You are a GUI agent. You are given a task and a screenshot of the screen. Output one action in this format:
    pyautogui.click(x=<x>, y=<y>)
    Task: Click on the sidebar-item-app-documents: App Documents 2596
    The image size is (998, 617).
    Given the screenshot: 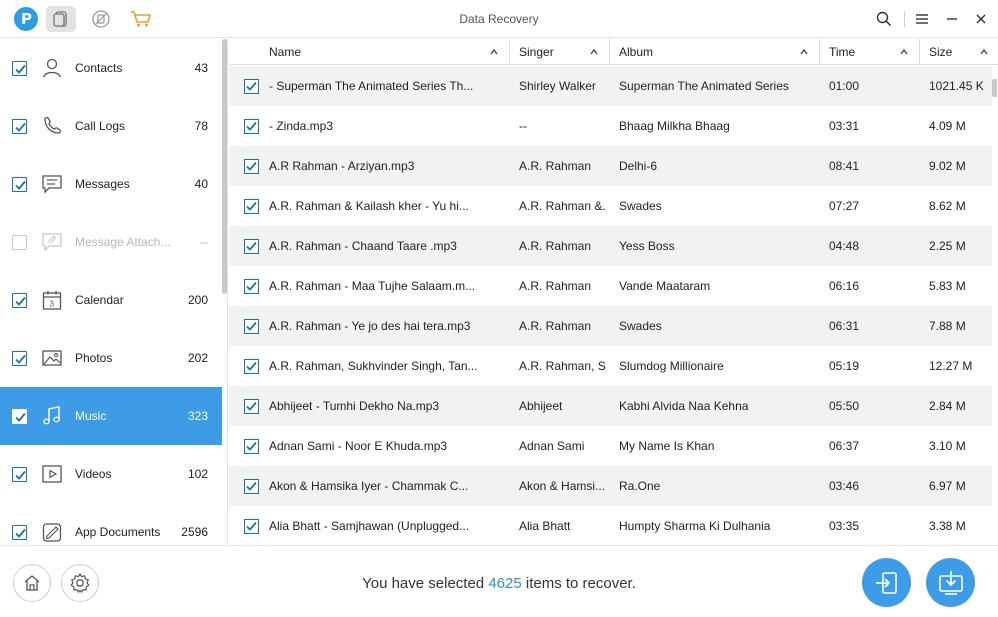 What is the action you would take?
    pyautogui.click(x=111, y=524)
    